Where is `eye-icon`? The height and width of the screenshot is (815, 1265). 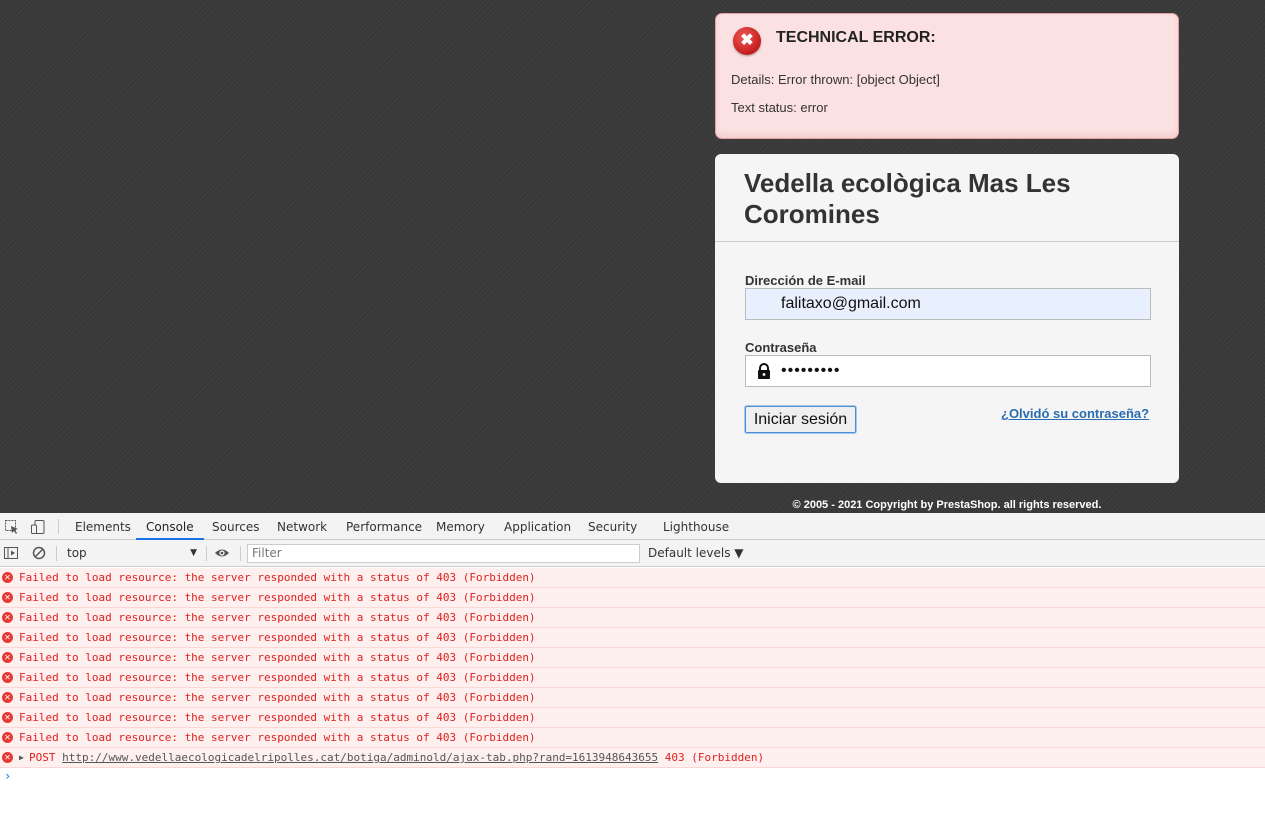 eye-icon is located at coordinates (222, 553).